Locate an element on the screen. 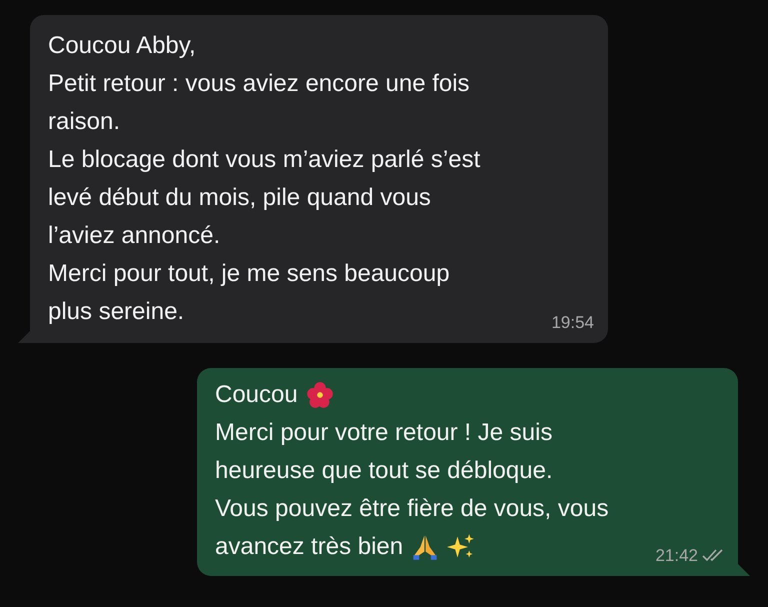 This screenshot has height=607, width=768. message-time: 19:54 is located at coordinates (572, 323).